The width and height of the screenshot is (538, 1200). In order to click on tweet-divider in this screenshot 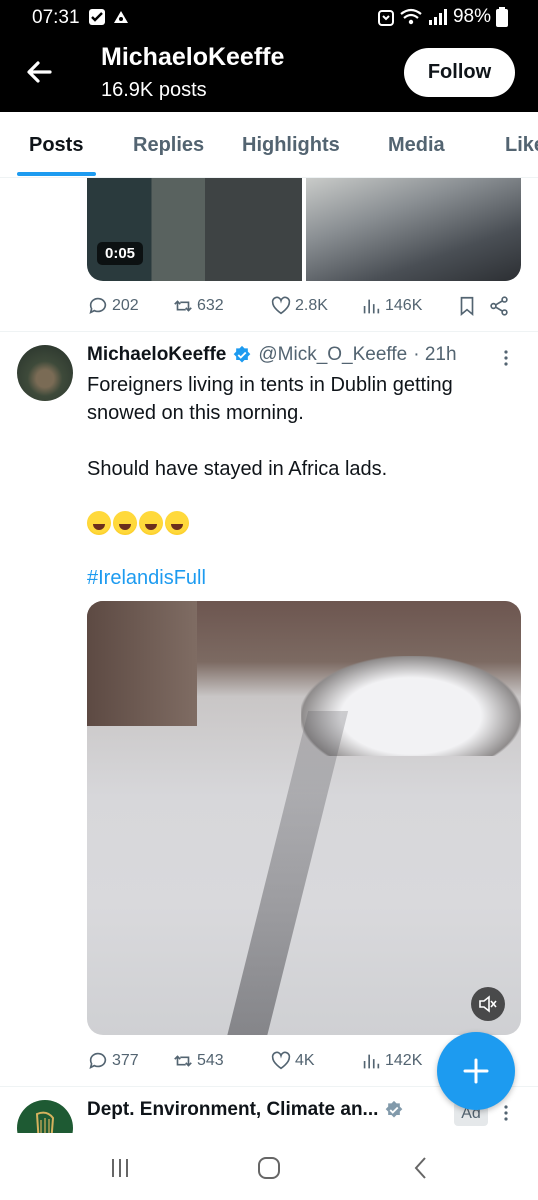, I will do `click(269, 331)`.